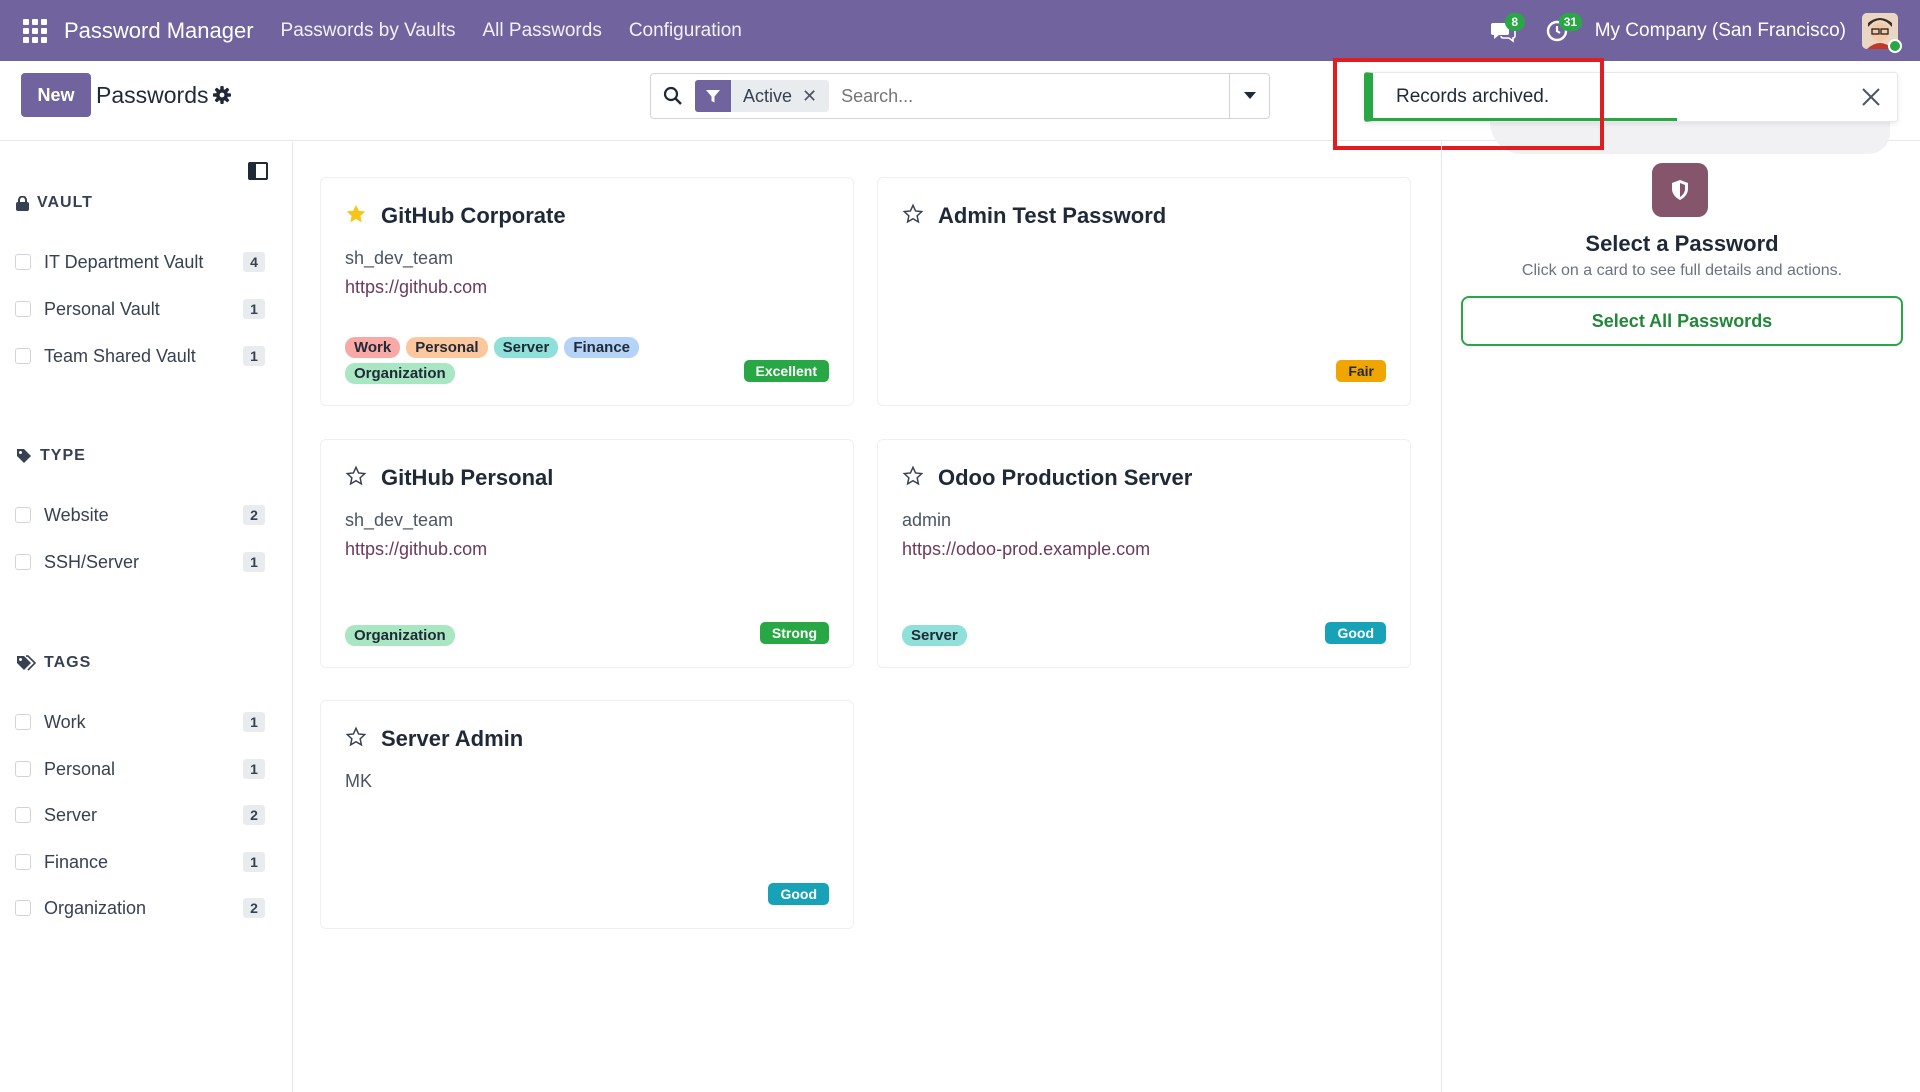 Image resolution: width=1920 pixels, height=1092 pixels. I want to click on app-brand: Password Manager, so click(159, 31).